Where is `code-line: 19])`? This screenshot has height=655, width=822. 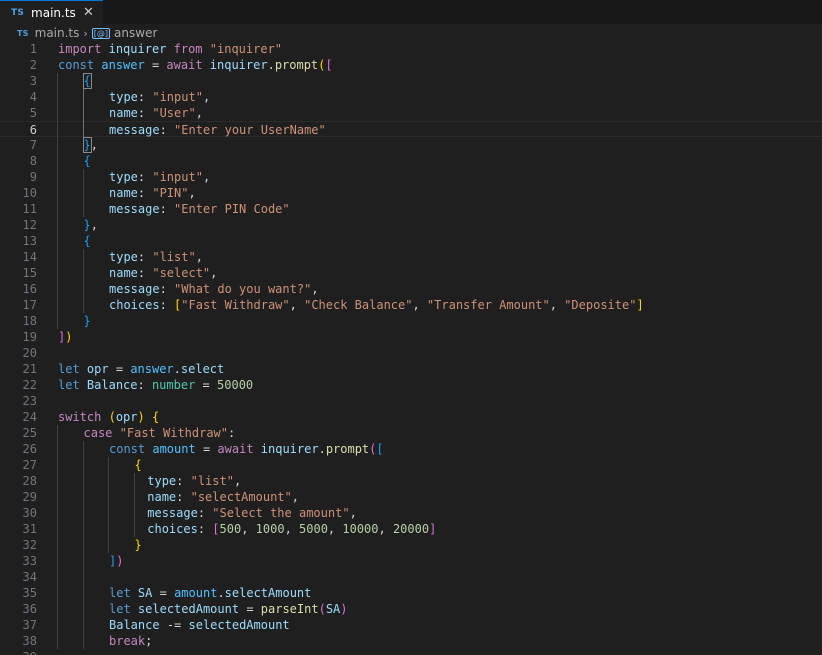
code-line: 19]) is located at coordinates (411, 337).